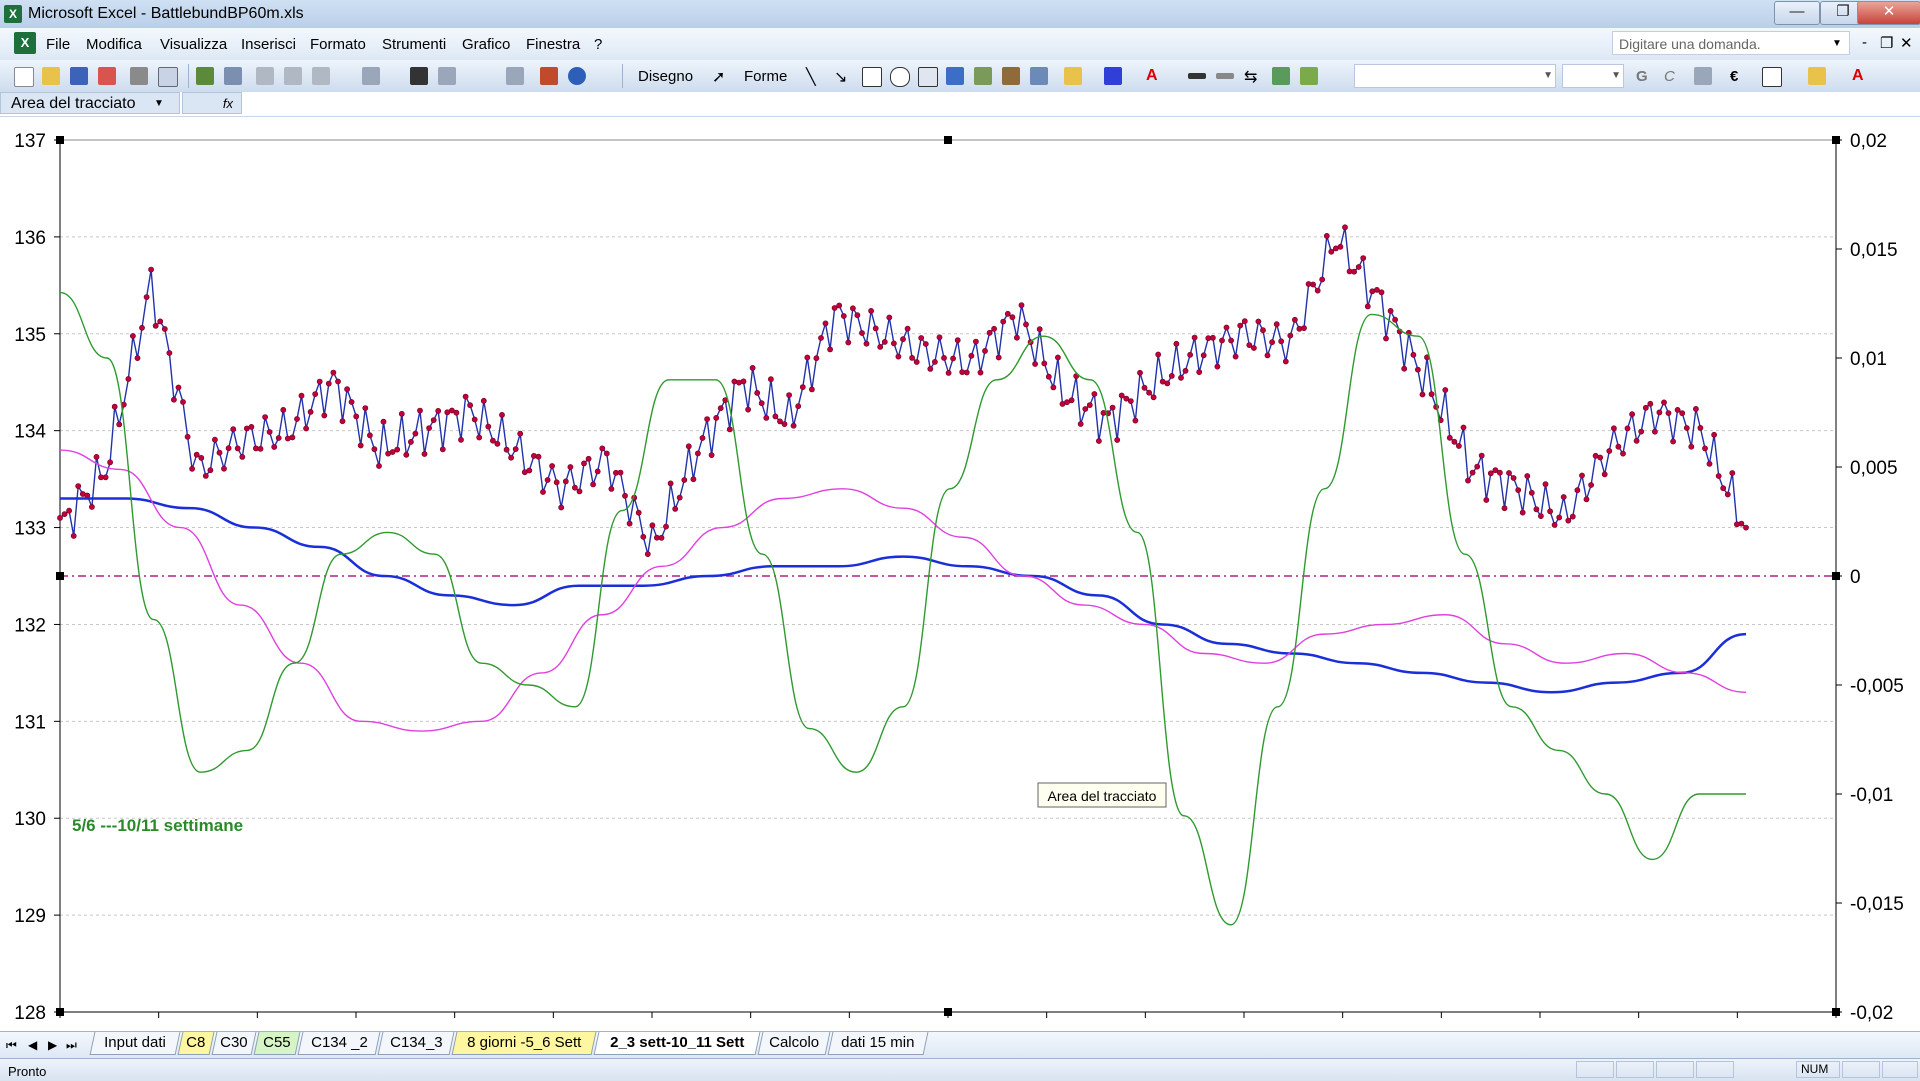 Image resolution: width=1920 pixels, height=1081 pixels. Describe the element at coordinates (1039, 76) in the screenshot. I see `picture-icon` at that location.